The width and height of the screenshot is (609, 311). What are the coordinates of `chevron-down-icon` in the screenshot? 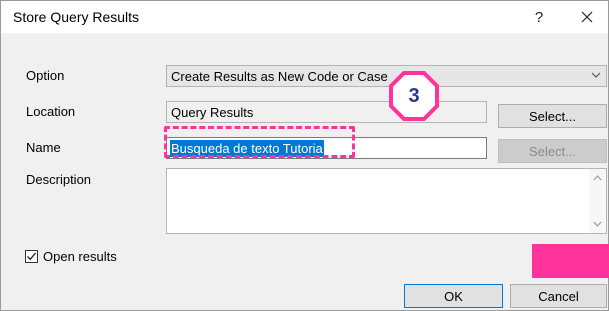 It's located at (596, 75).